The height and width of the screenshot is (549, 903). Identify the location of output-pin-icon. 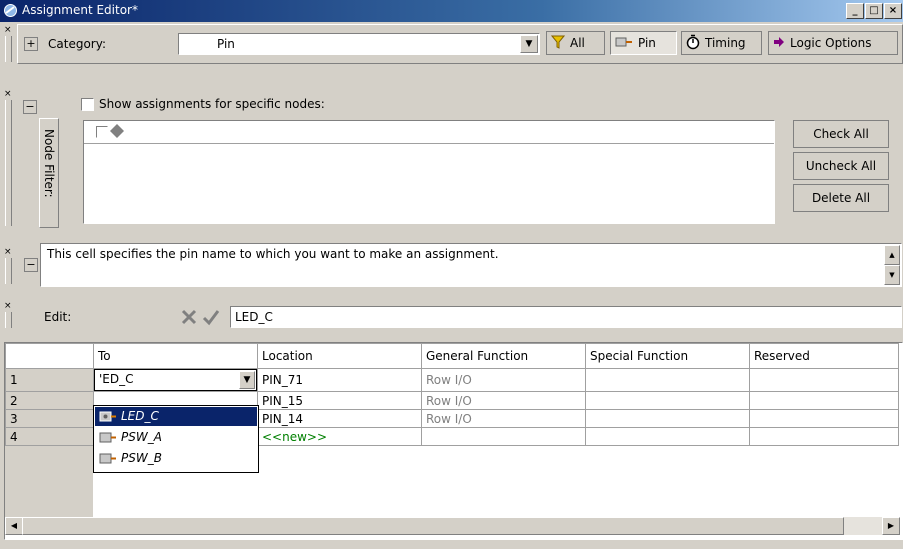
(107, 416).